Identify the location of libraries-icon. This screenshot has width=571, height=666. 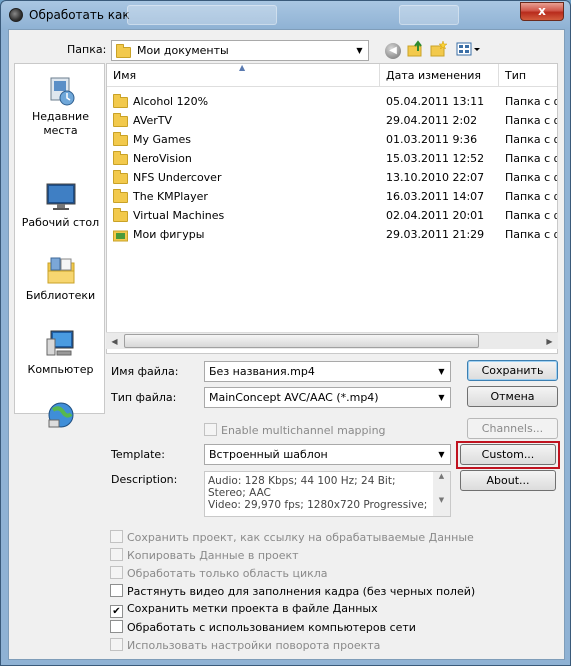
(61, 270).